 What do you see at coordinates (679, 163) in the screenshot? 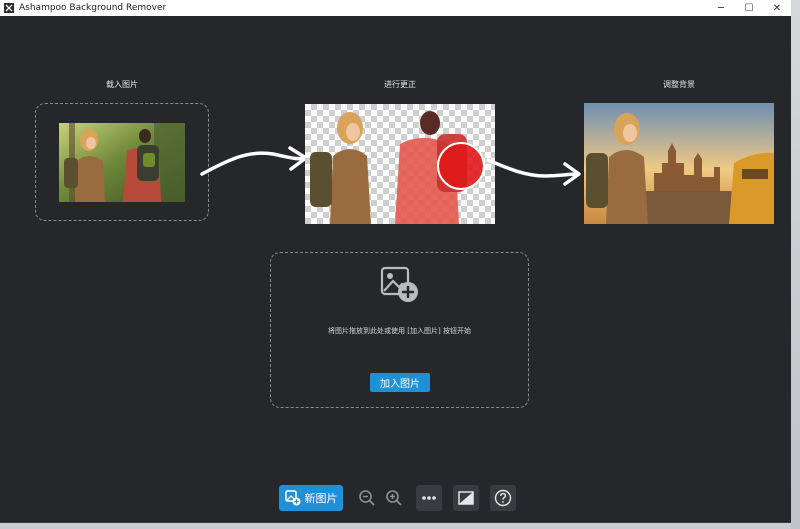
I see `background-photo` at bounding box center [679, 163].